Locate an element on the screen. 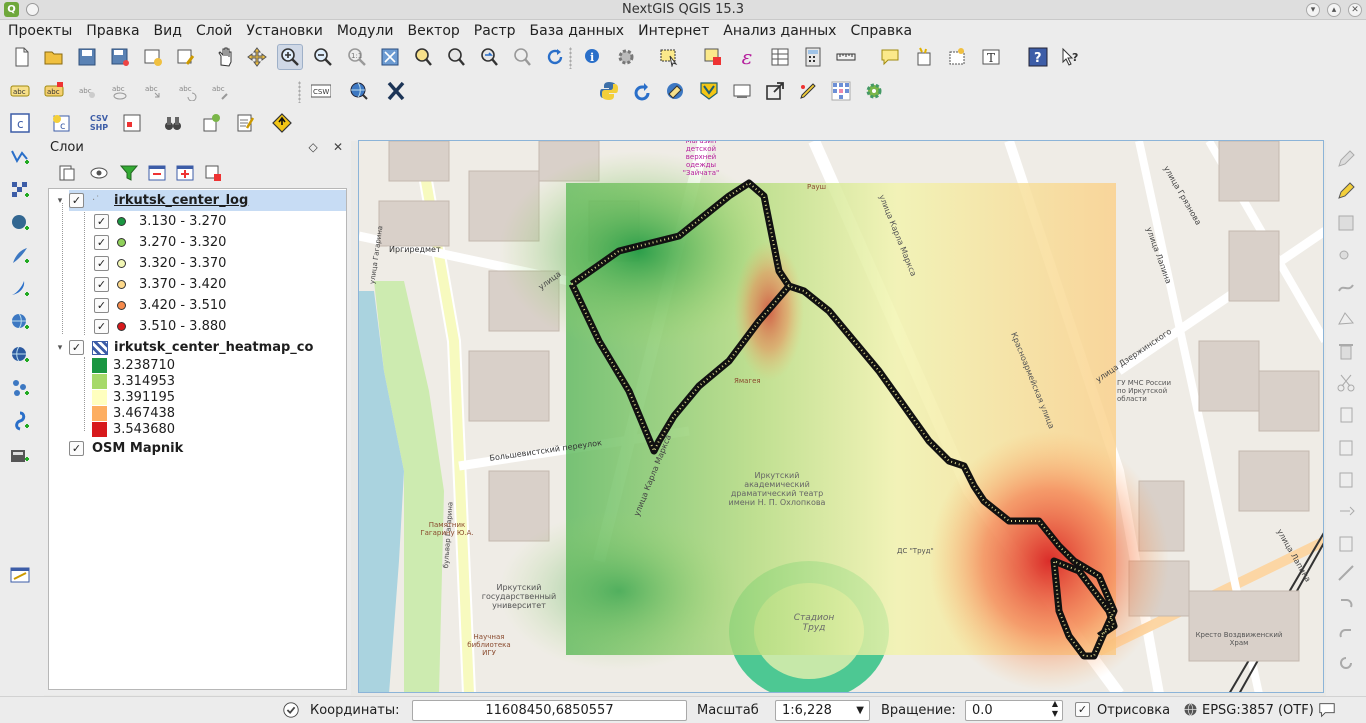 The width and height of the screenshot is (1366, 723). help-icon: ? is located at coordinates (1038, 57).